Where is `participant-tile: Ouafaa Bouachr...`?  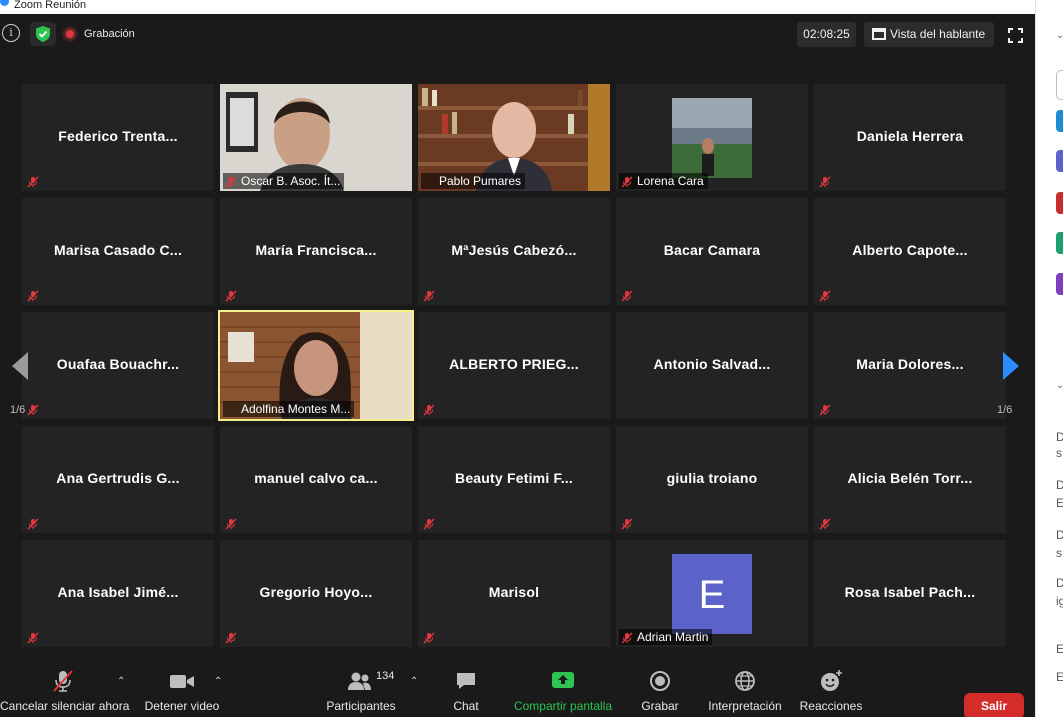 participant-tile: Ouafaa Bouachr... is located at coordinates (118, 365).